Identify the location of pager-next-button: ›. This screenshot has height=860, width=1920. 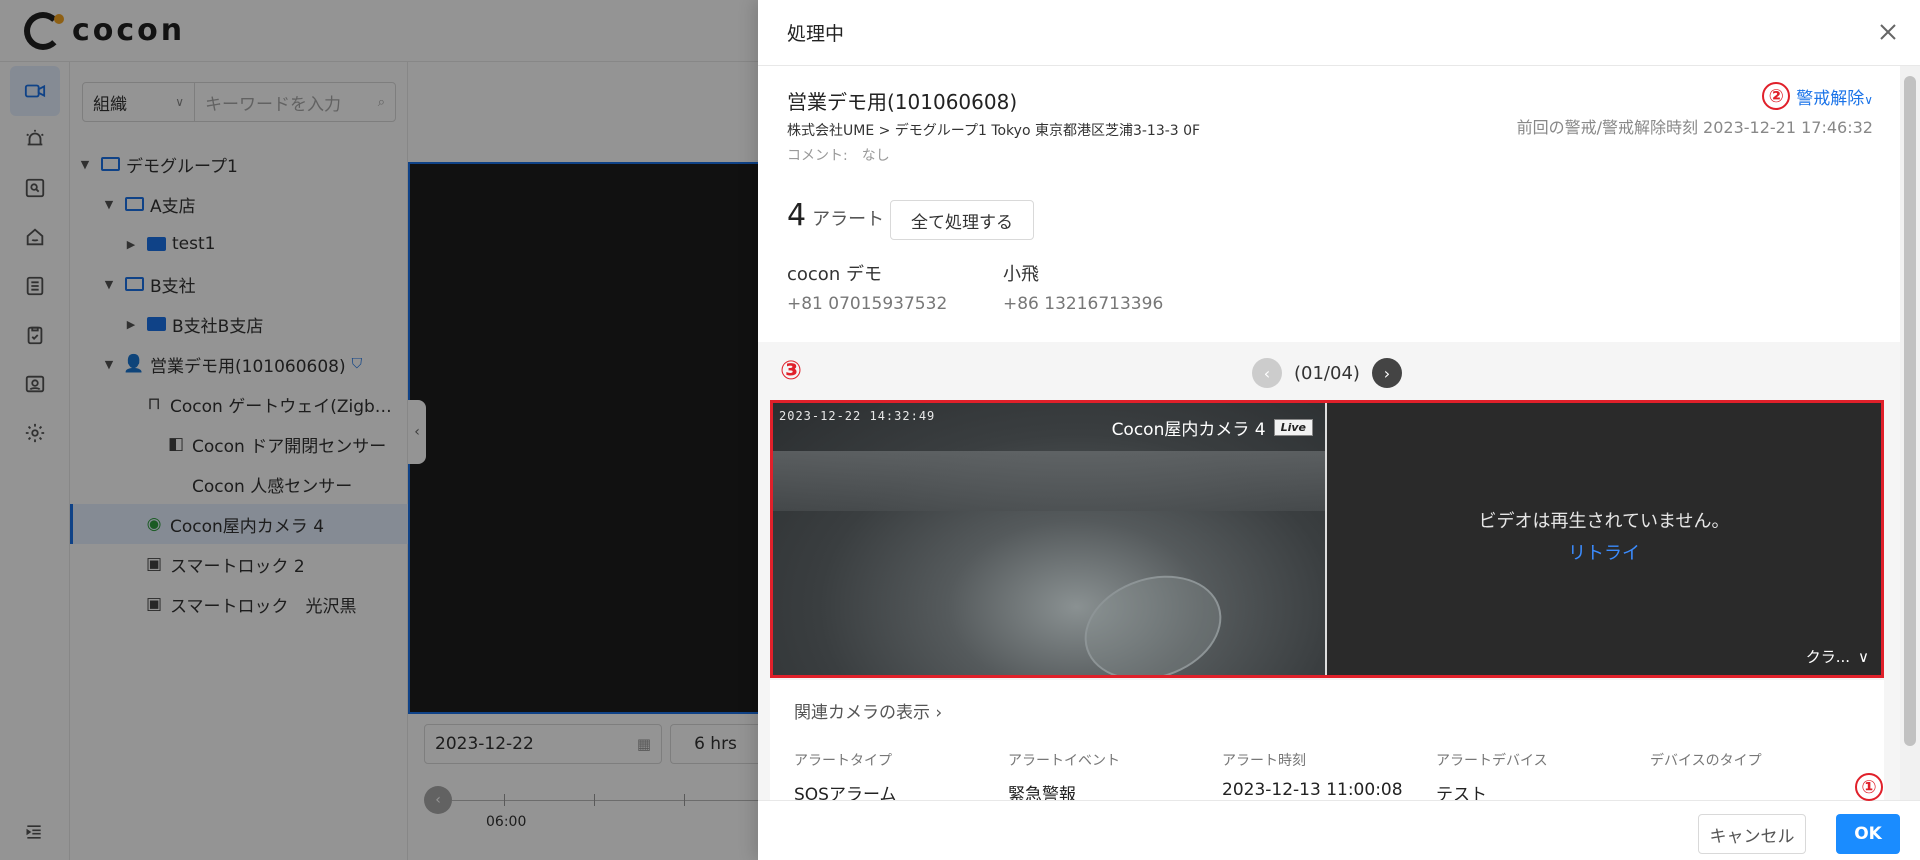
(1386, 373).